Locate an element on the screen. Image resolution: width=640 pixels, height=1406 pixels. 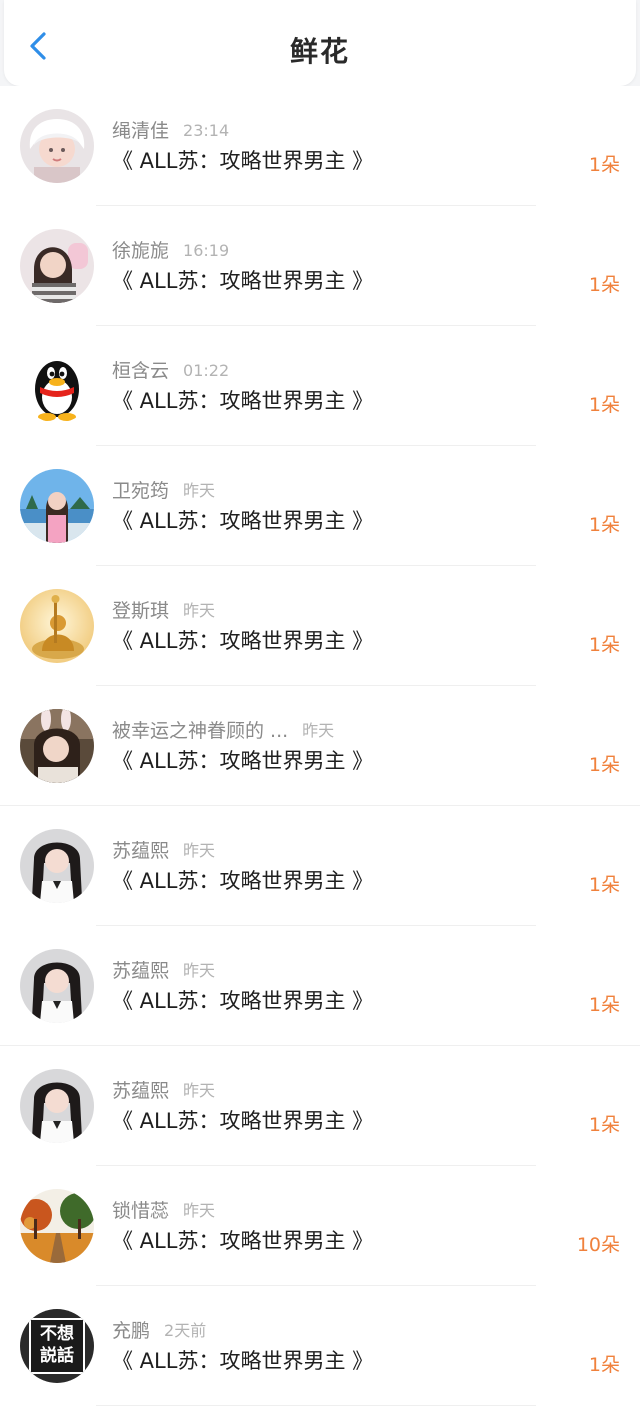
user-name: 徐旎旎 is located at coordinates (140, 251).